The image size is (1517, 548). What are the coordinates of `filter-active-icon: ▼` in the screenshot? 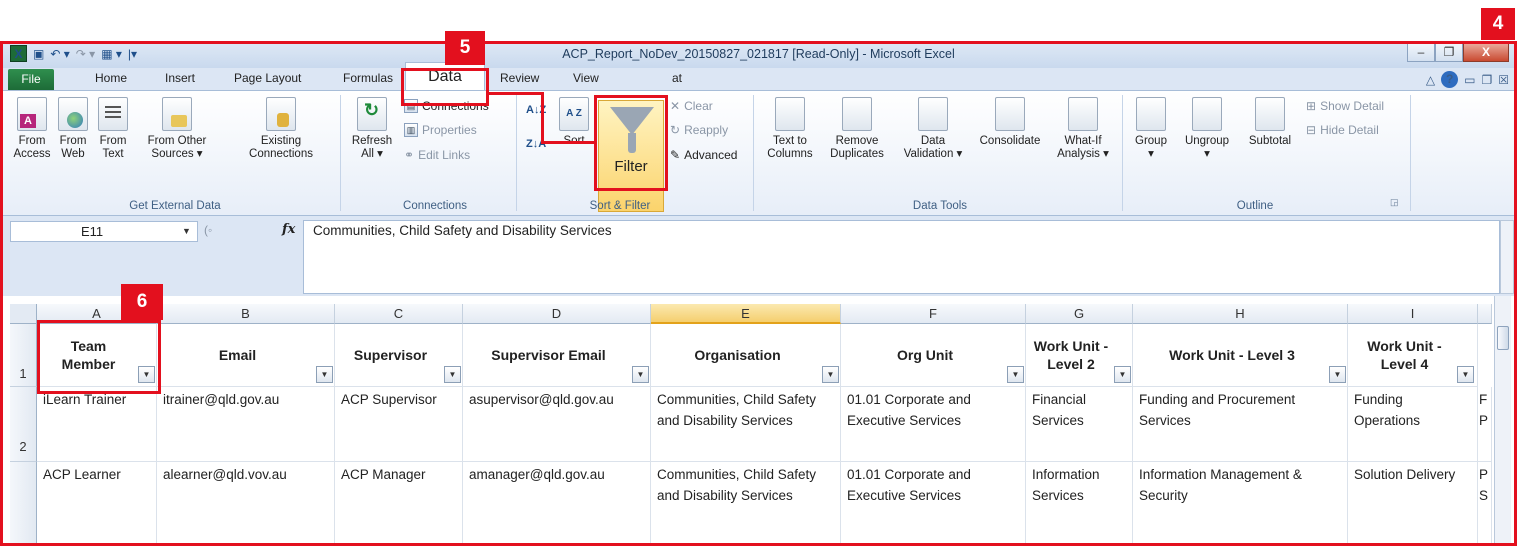 It's located at (146, 374).